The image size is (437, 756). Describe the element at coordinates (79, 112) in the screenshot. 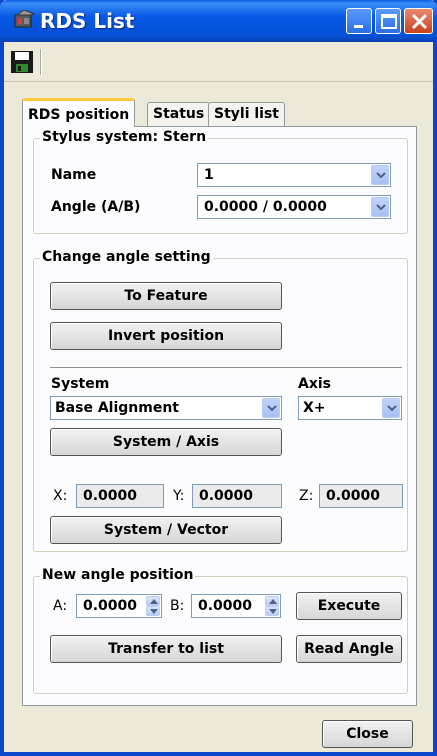

I see `tab-rds-position: RDS position` at that location.